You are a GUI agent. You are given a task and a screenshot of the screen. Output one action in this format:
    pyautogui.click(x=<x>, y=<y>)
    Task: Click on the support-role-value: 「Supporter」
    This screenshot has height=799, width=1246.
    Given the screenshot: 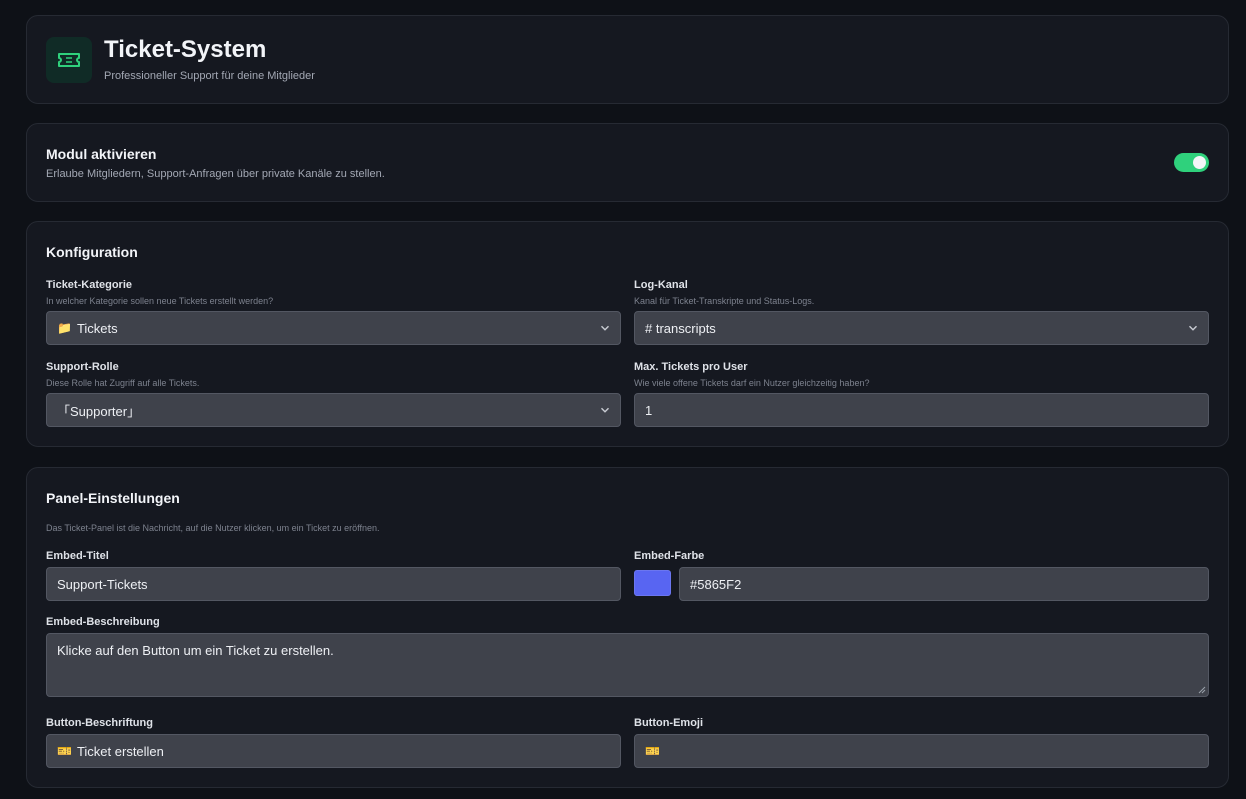 What is the action you would take?
    pyautogui.click(x=99, y=411)
    